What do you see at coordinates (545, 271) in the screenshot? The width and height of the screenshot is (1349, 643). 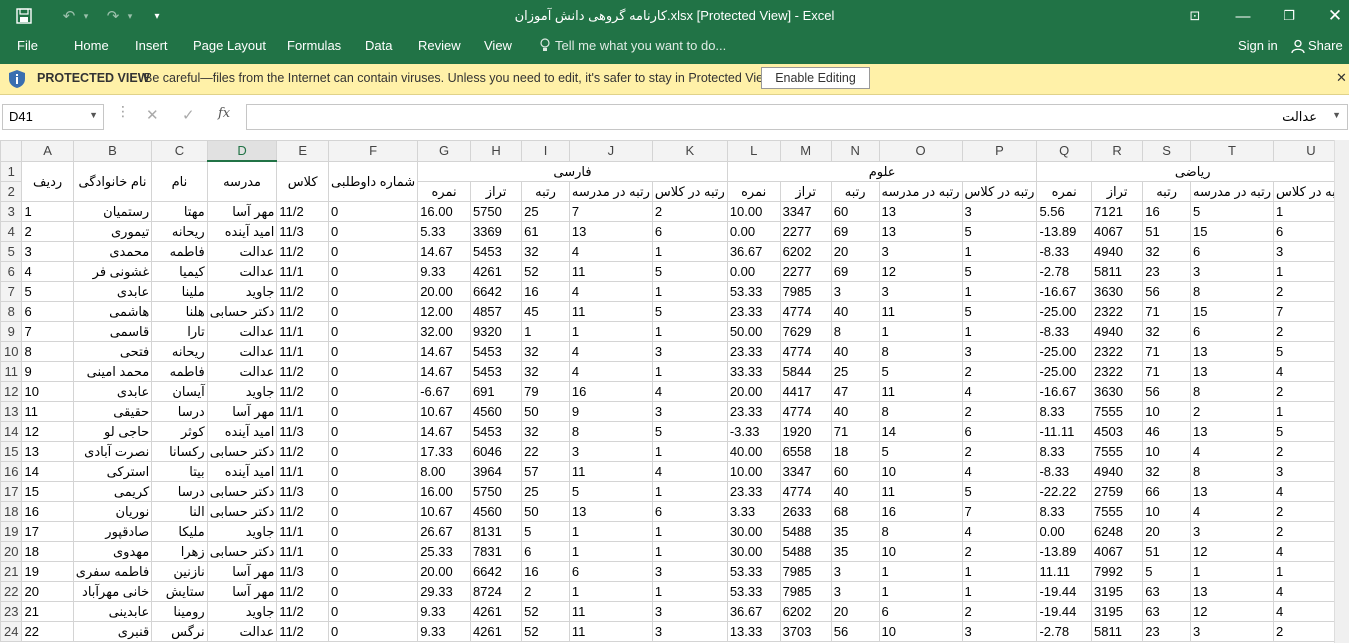 I see `cell: 52` at bounding box center [545, 271].